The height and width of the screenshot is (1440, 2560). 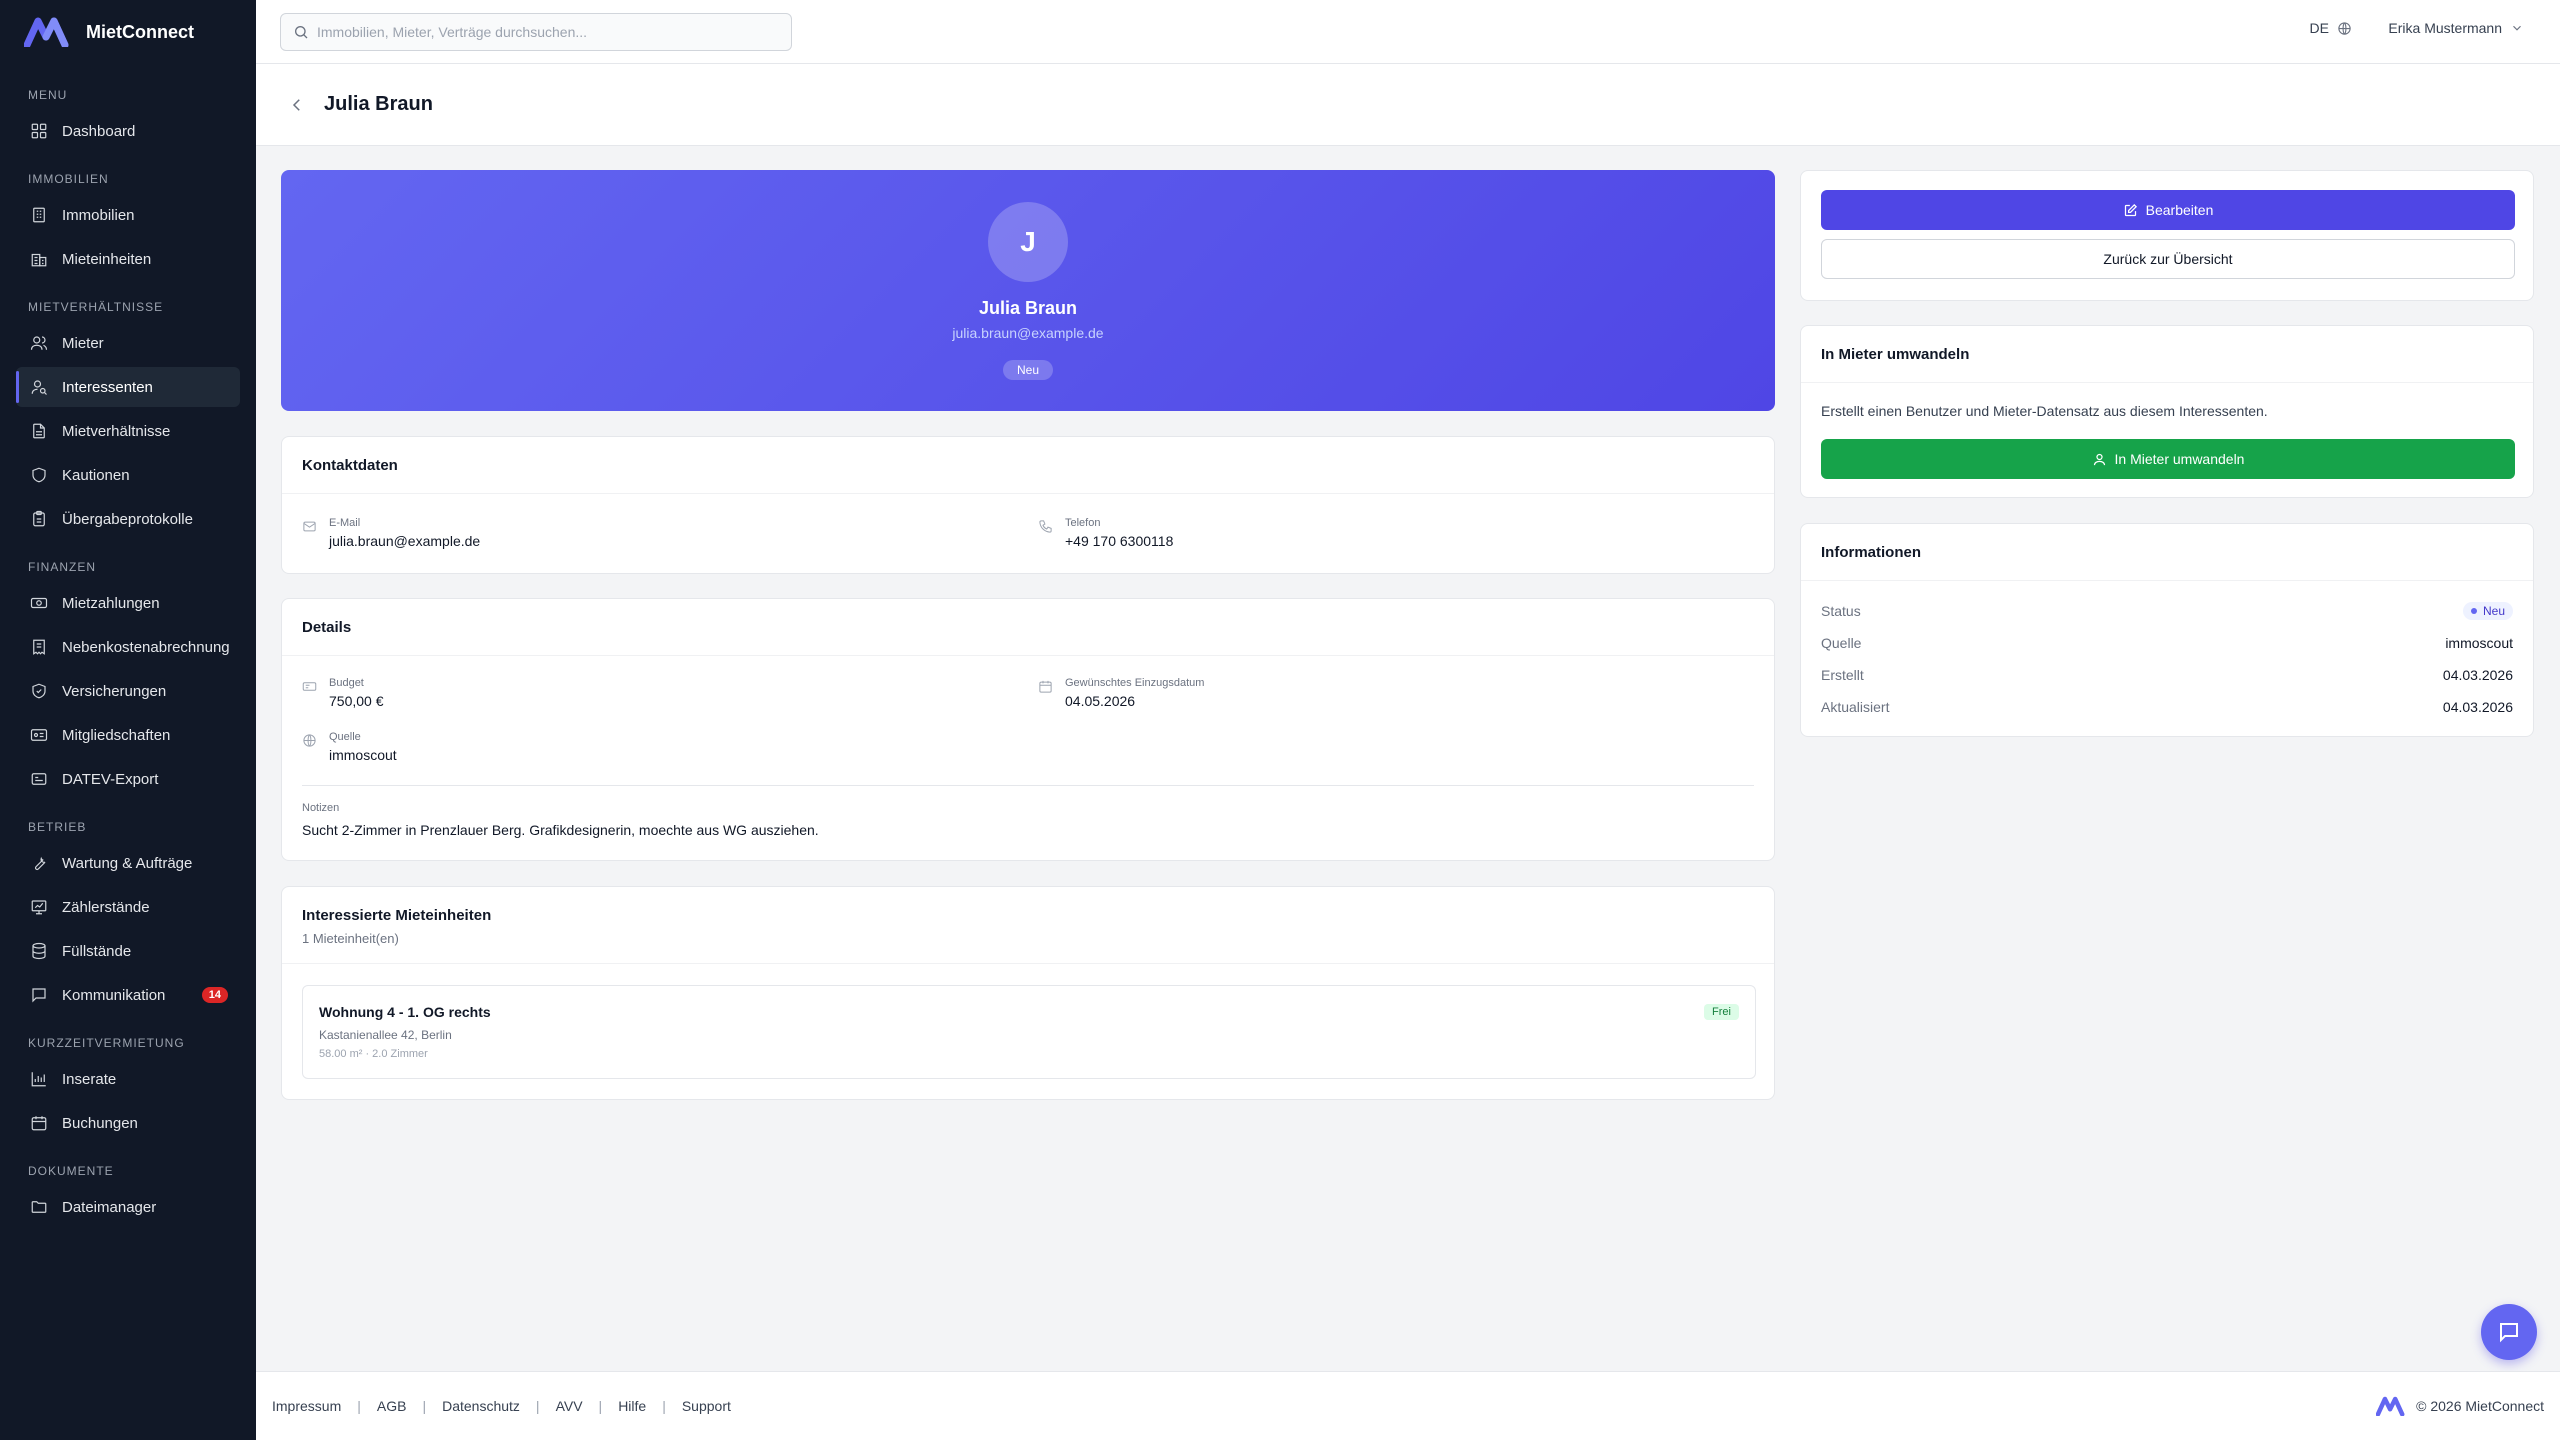 I want to click on edit-button: Bearbeiten, so click(x=2168, y=210).